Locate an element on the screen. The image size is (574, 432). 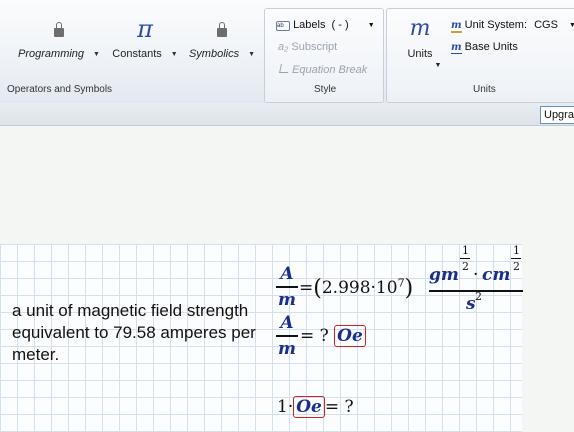
eq2-equals: = ? is located at coordinates (314, 336).